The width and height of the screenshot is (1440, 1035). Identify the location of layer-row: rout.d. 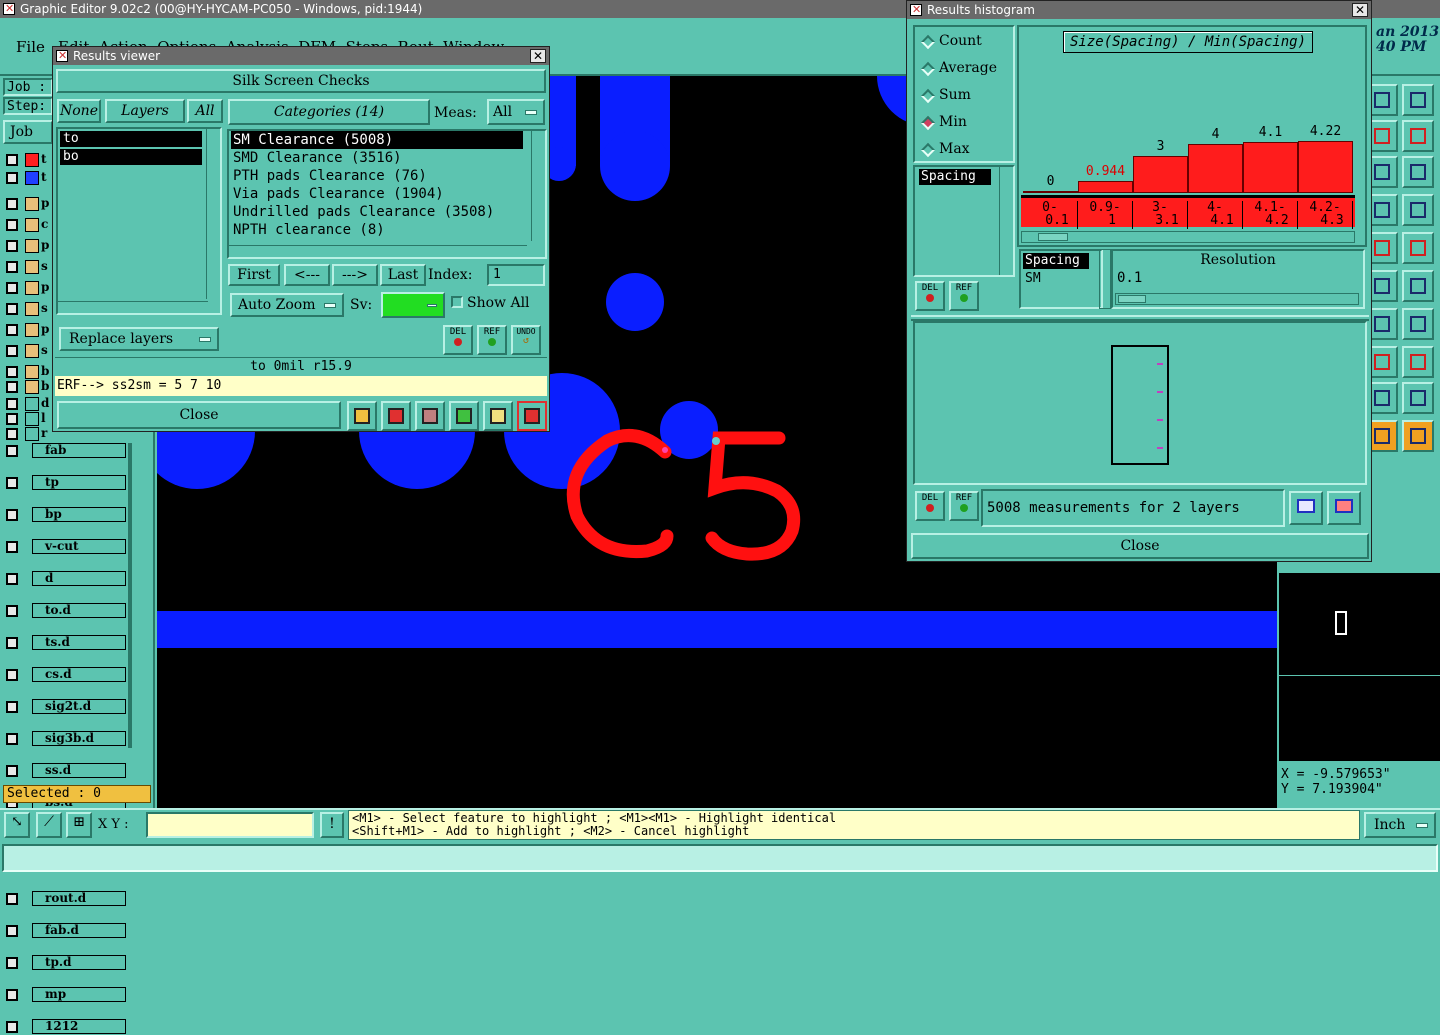
(65, 899).